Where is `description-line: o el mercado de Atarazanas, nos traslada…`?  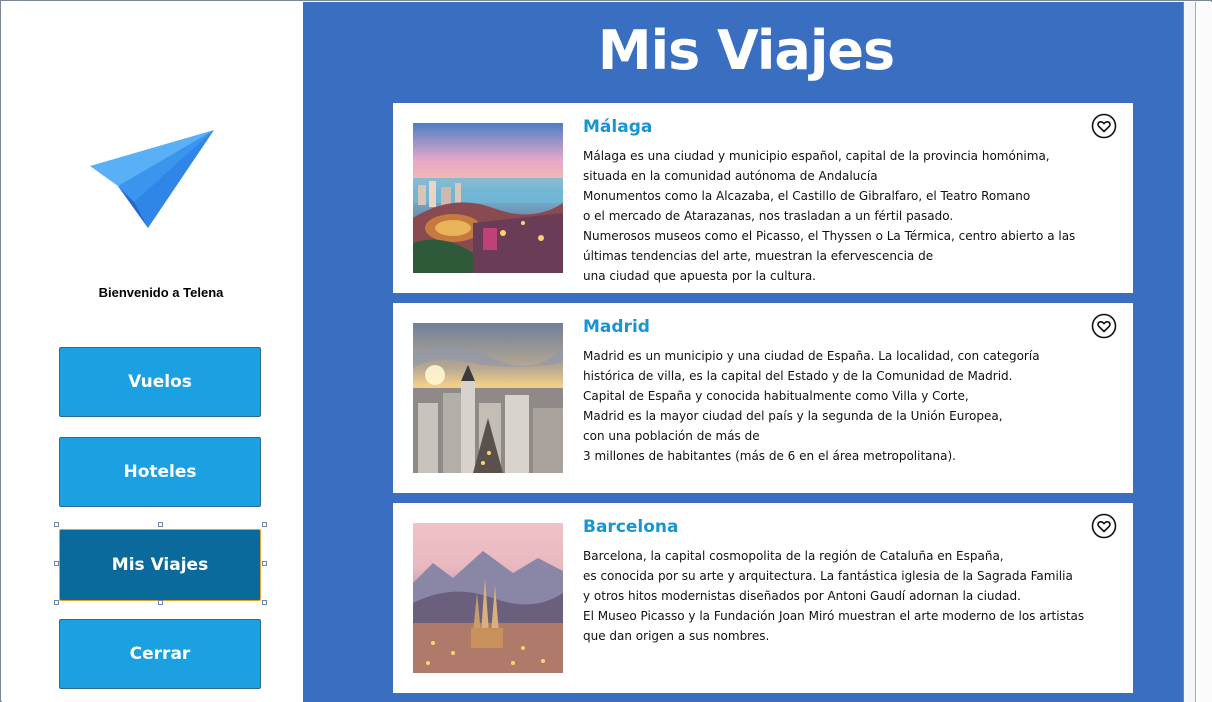 description-line: o el mercado de Atarazanas, nos traslada… is located at coordinates (768, 216).